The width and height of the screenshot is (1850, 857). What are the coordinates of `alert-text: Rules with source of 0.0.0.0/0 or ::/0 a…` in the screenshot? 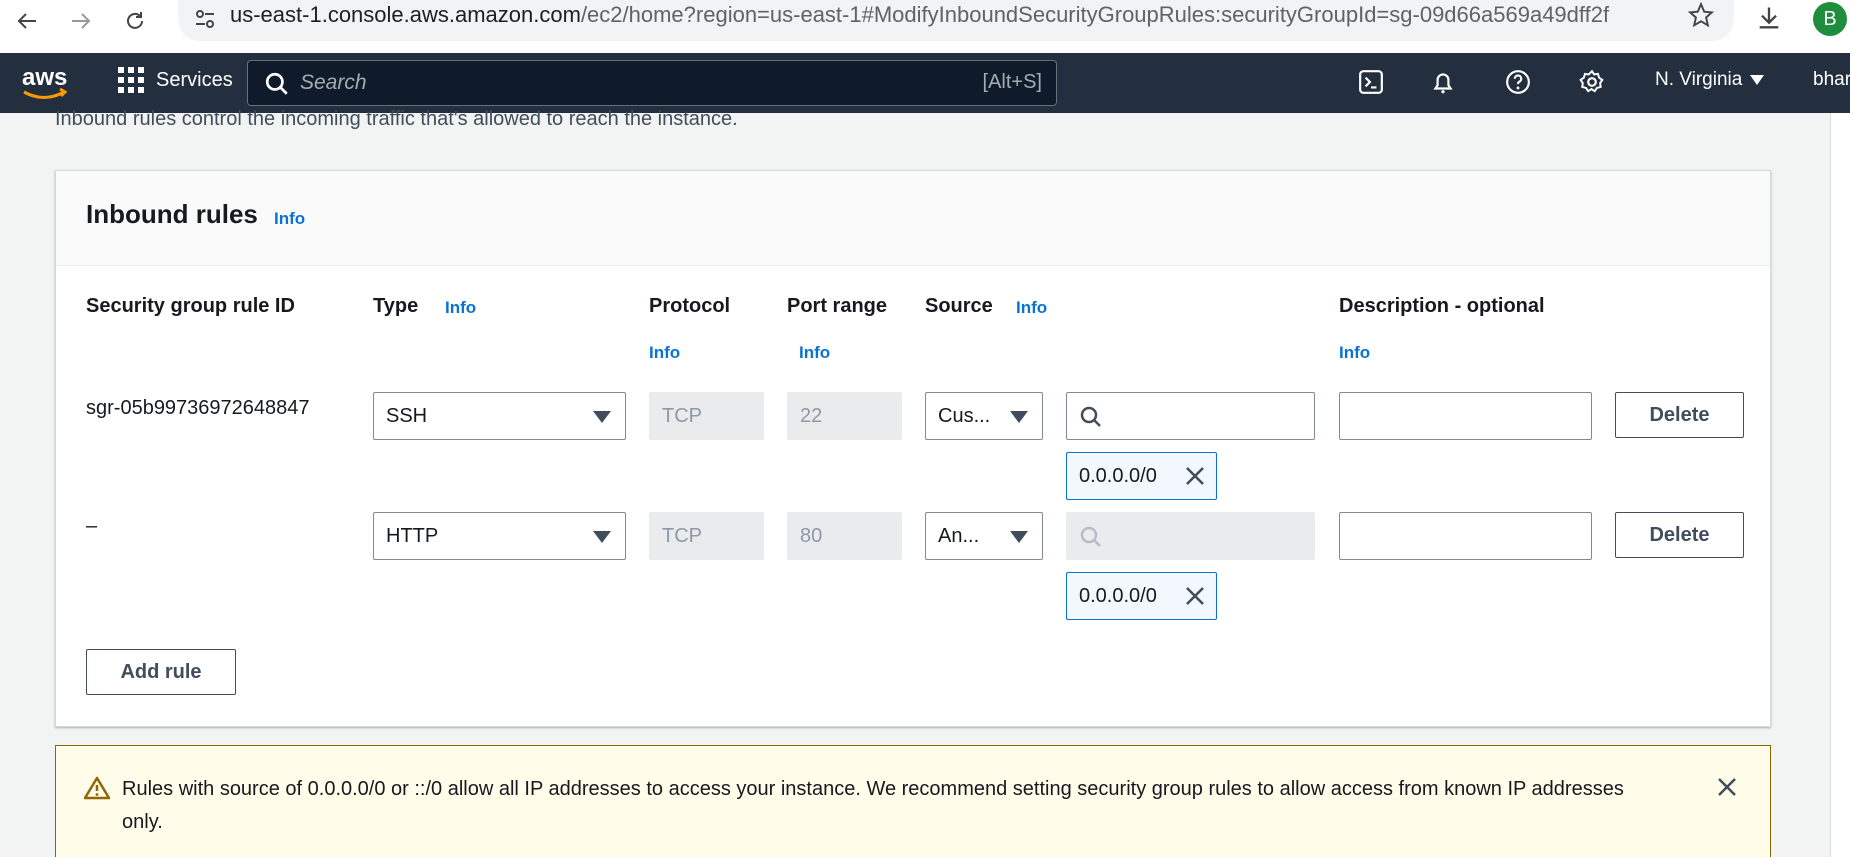 It's located at (873, 805).